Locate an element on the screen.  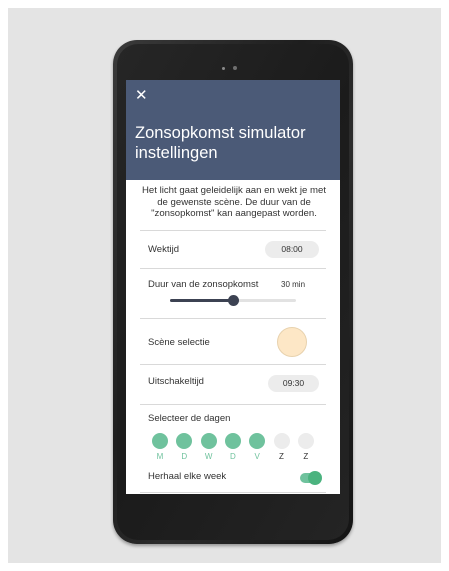
off-time-label: Uitschakeltijd is located at coordinates (176, 381).